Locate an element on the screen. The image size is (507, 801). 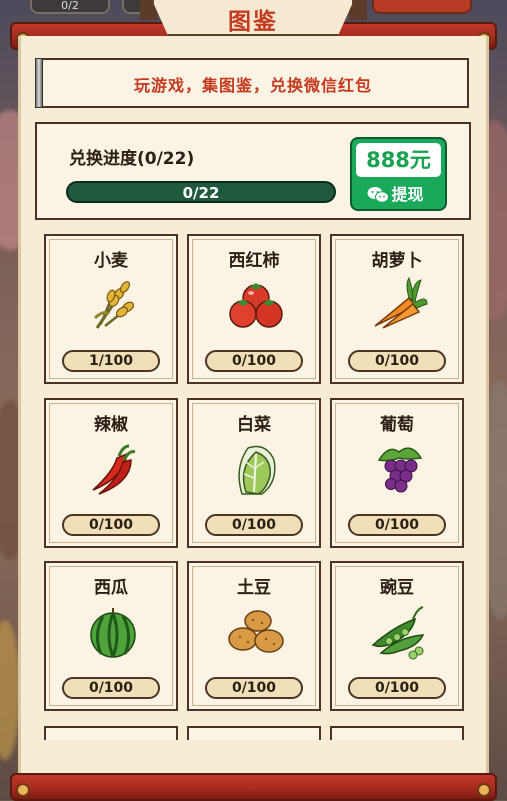
collection-card-tomato: 西红柿 0/100 is located at coordinates (254, 309).